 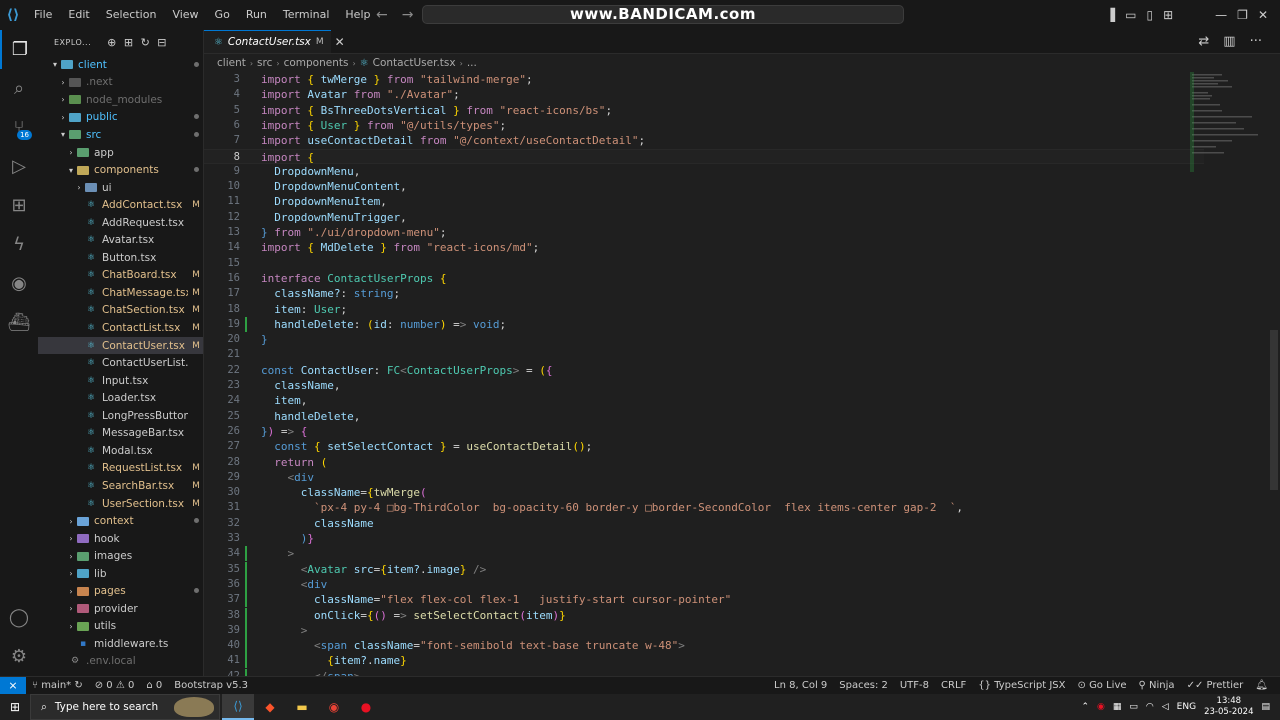 What do you see at coordinates (274, 41) in the screenshot?
I see `tab-contactuser: ⚛ ContactUser.tsx M ✕` at bounding box center [274, 41].